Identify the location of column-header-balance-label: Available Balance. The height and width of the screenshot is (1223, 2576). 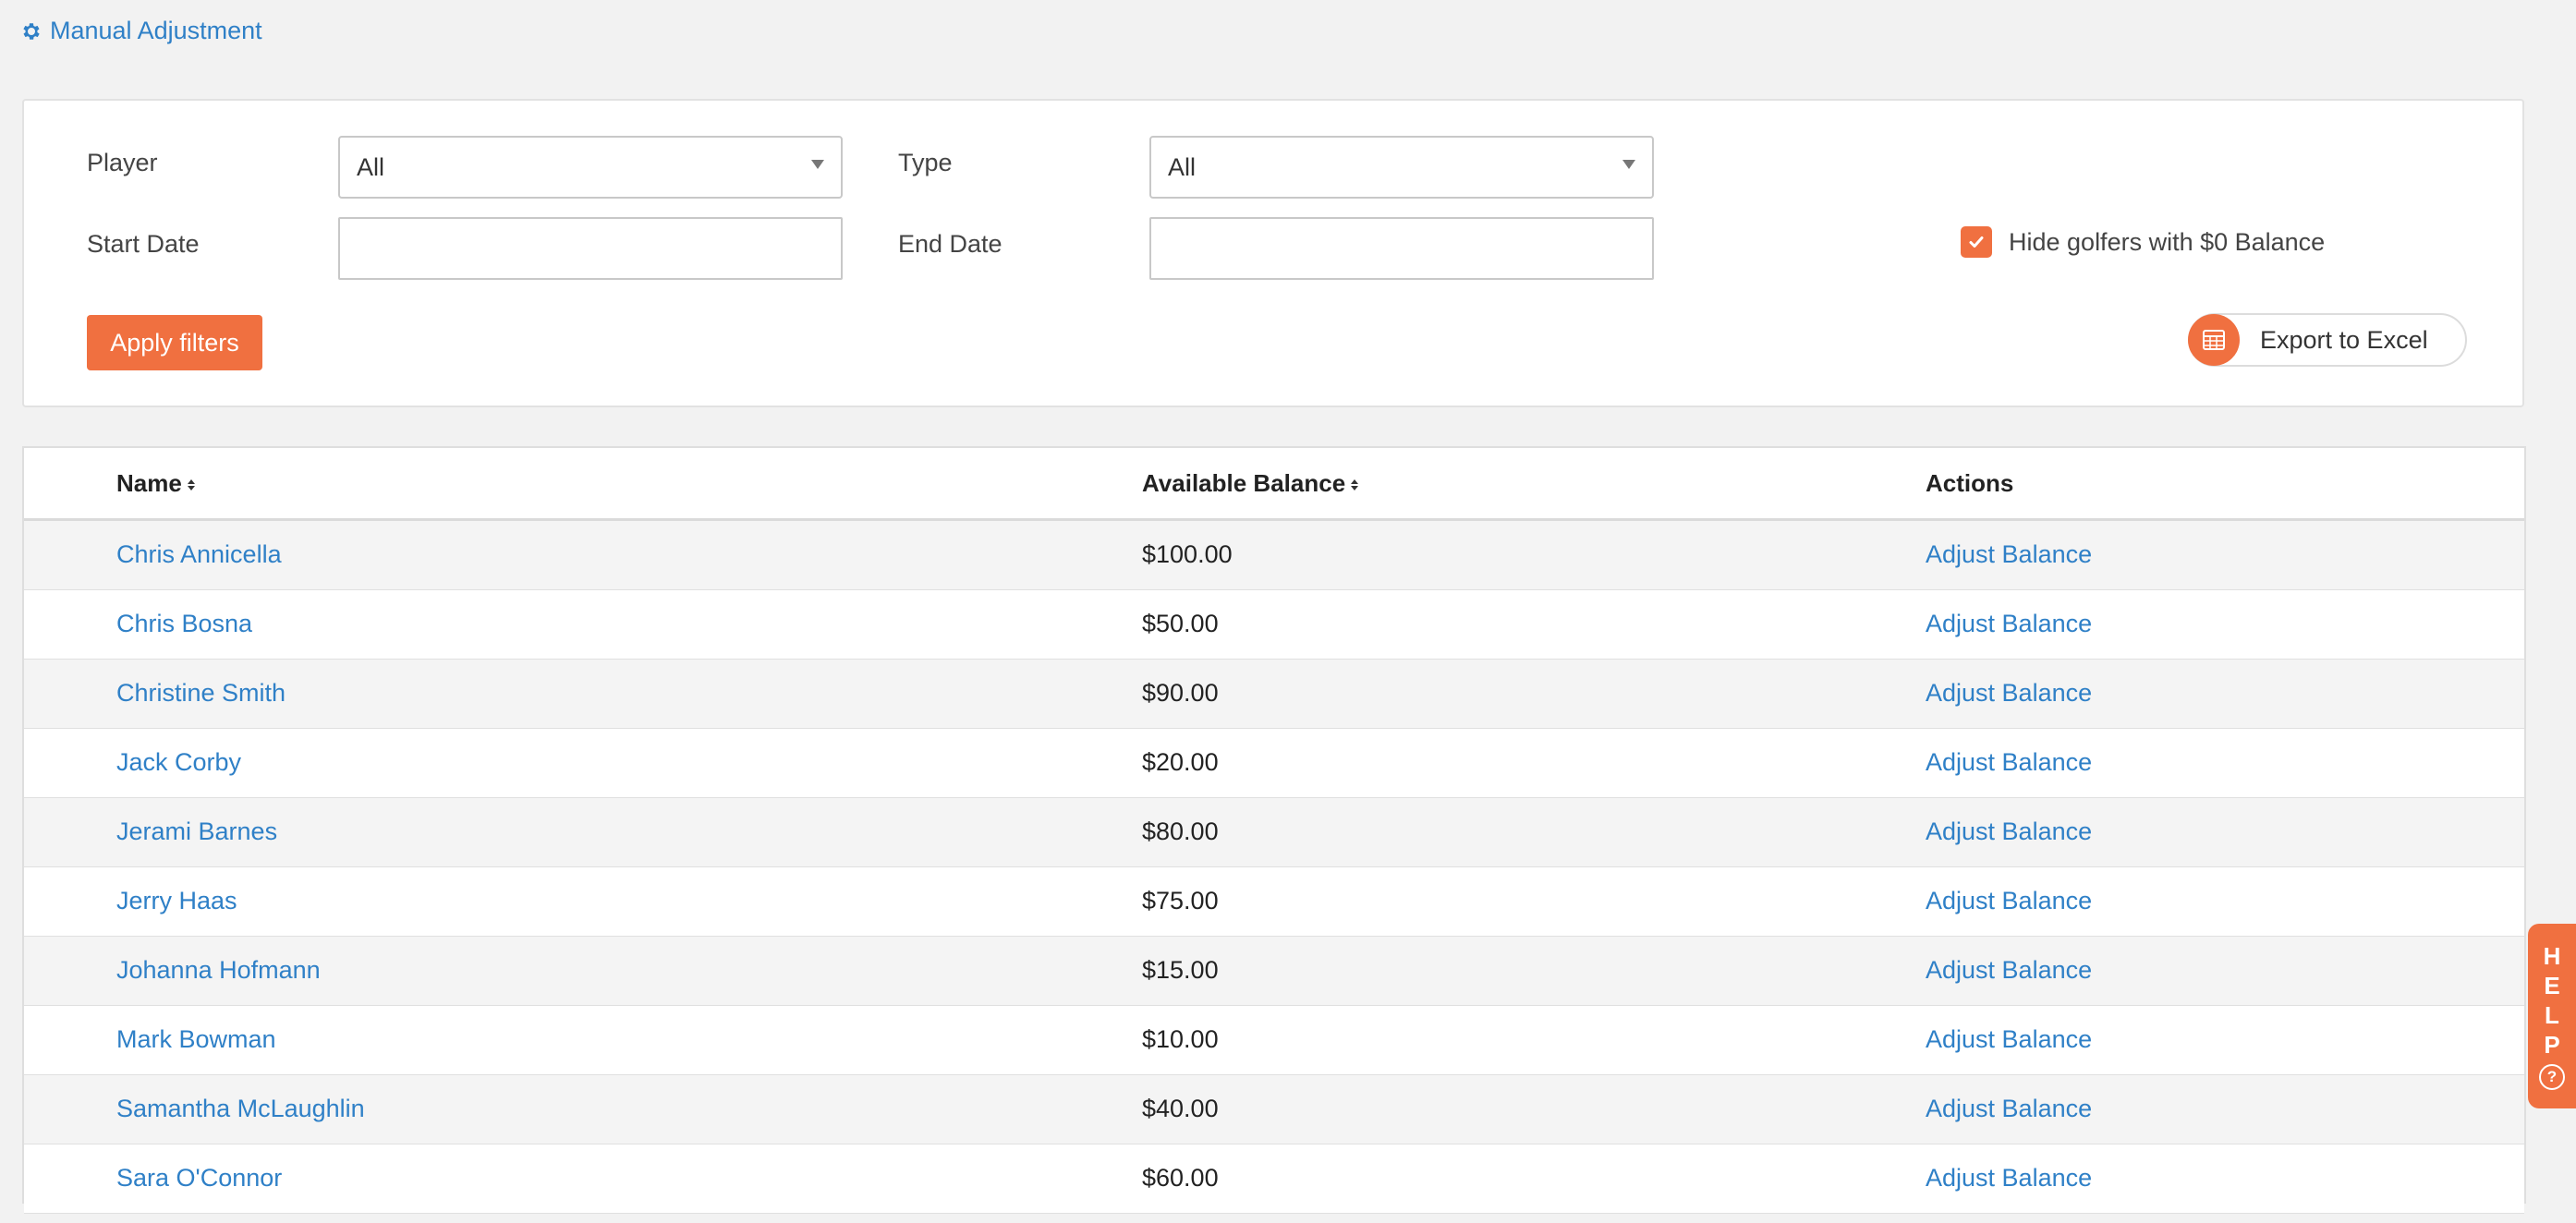
(1244, 483).